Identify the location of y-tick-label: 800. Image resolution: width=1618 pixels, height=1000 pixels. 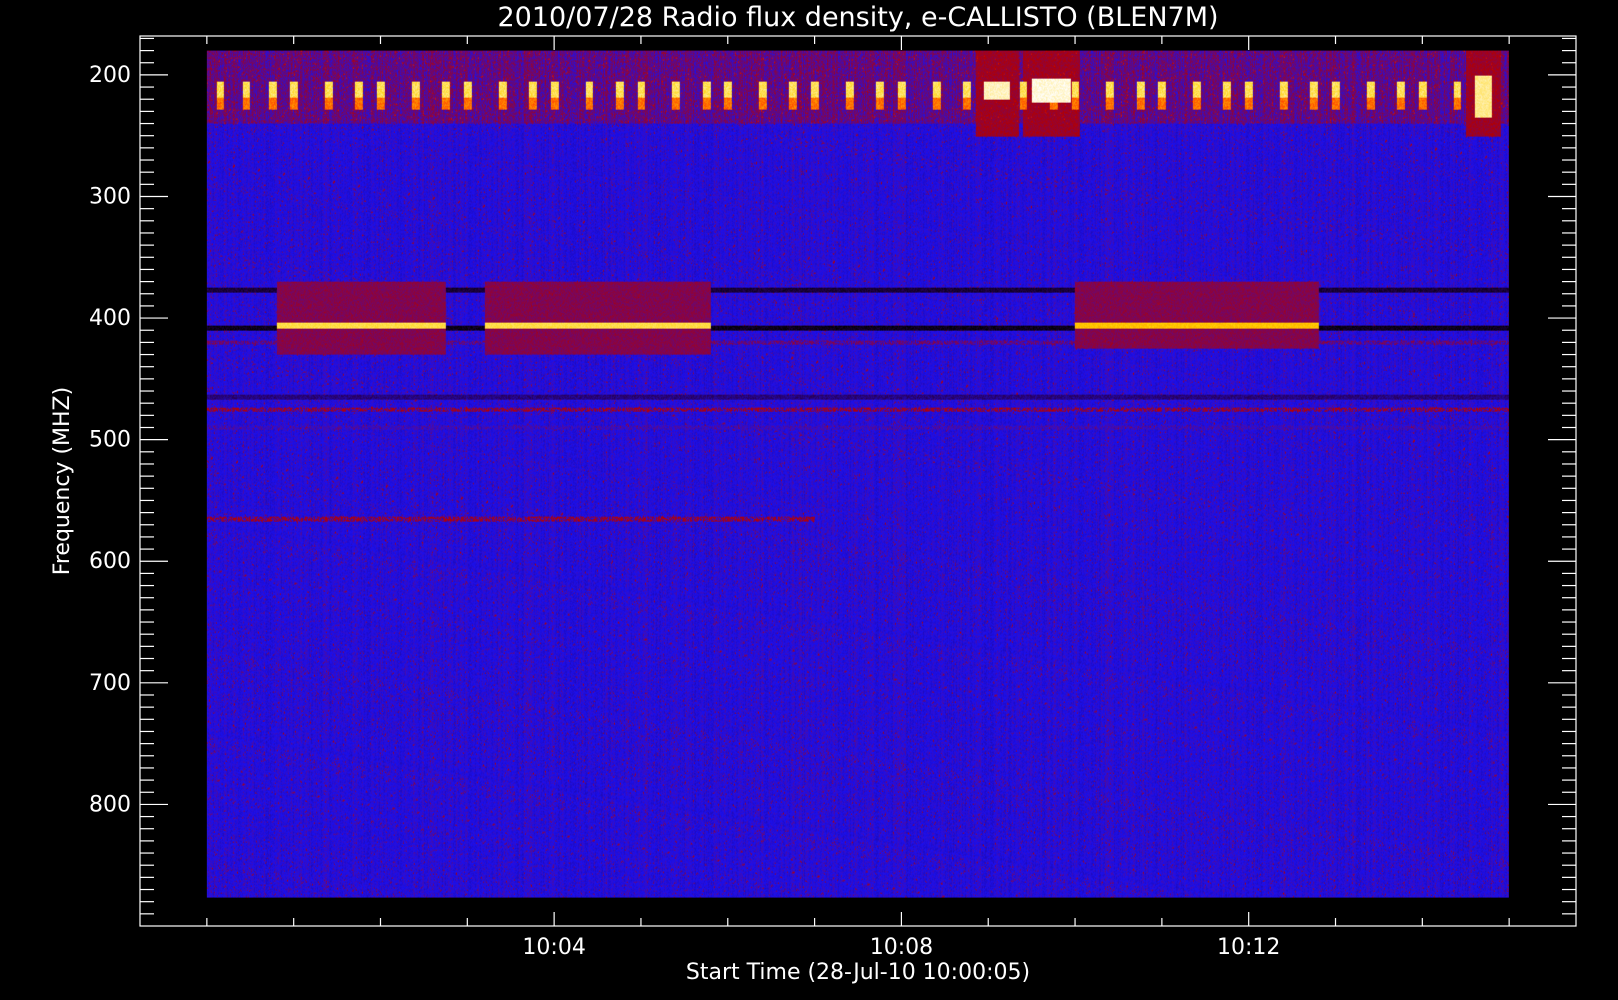
(110, 804).